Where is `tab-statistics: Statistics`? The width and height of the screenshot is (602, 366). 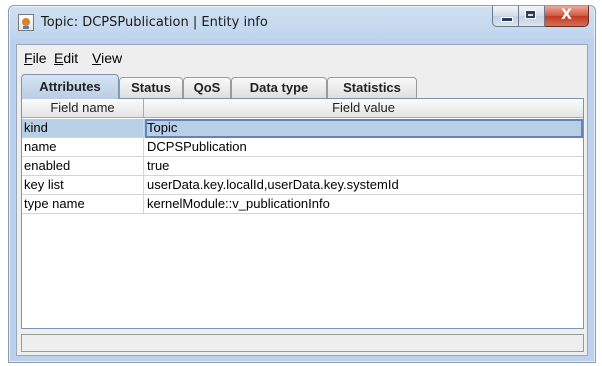
tab-statistics: Statistics is located at coordinates (372, 87).